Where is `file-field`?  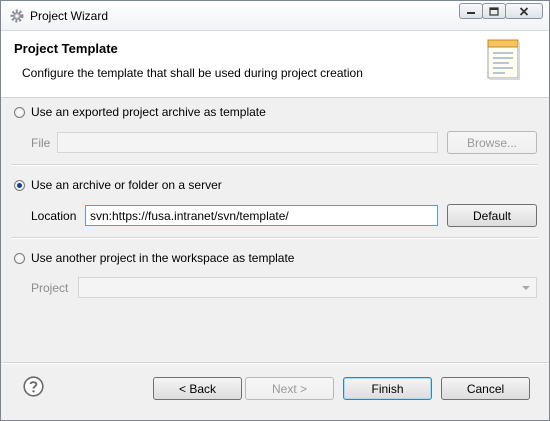 file-field is located at coordinates (247, 142).